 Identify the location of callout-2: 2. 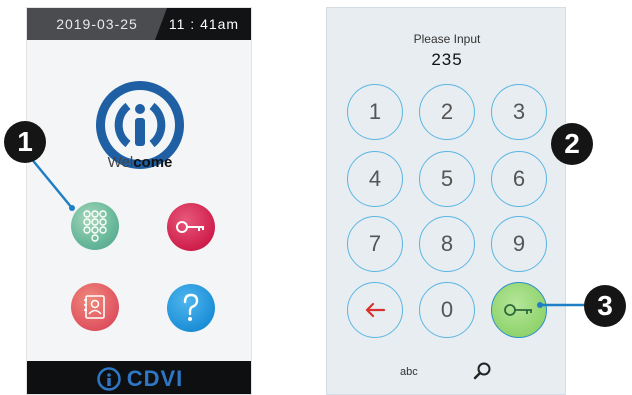
(572, 144).